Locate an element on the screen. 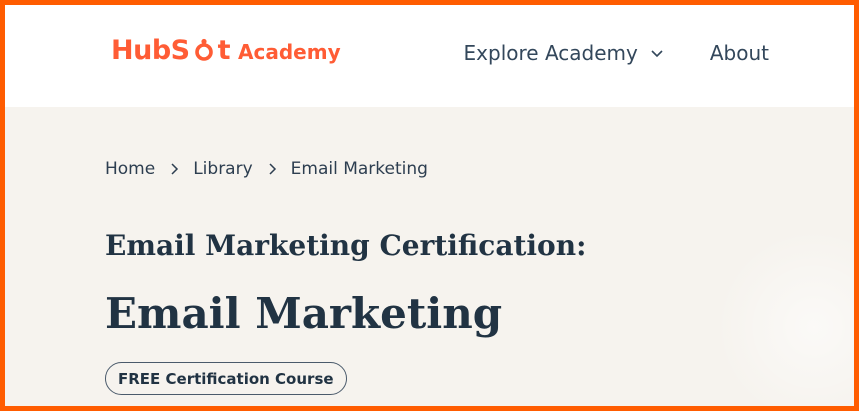 This screenshot has height=411, width=859. decorative-glow is located at coordinates (784, 316).